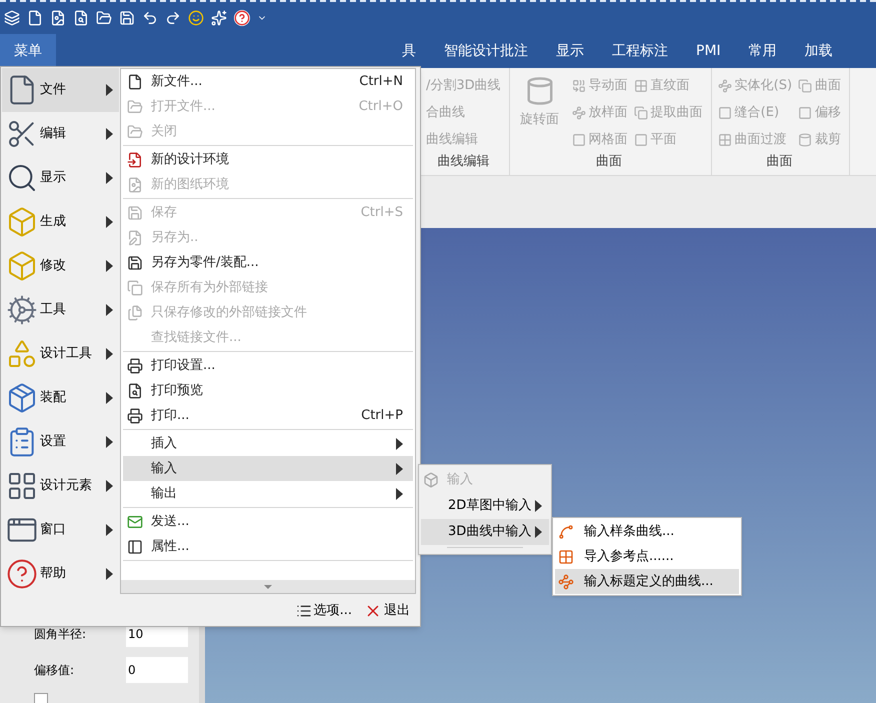  Describe the element at coordinates (28, 51) in the screenshot. I see `ribbon-tab: 菜单` at that location.